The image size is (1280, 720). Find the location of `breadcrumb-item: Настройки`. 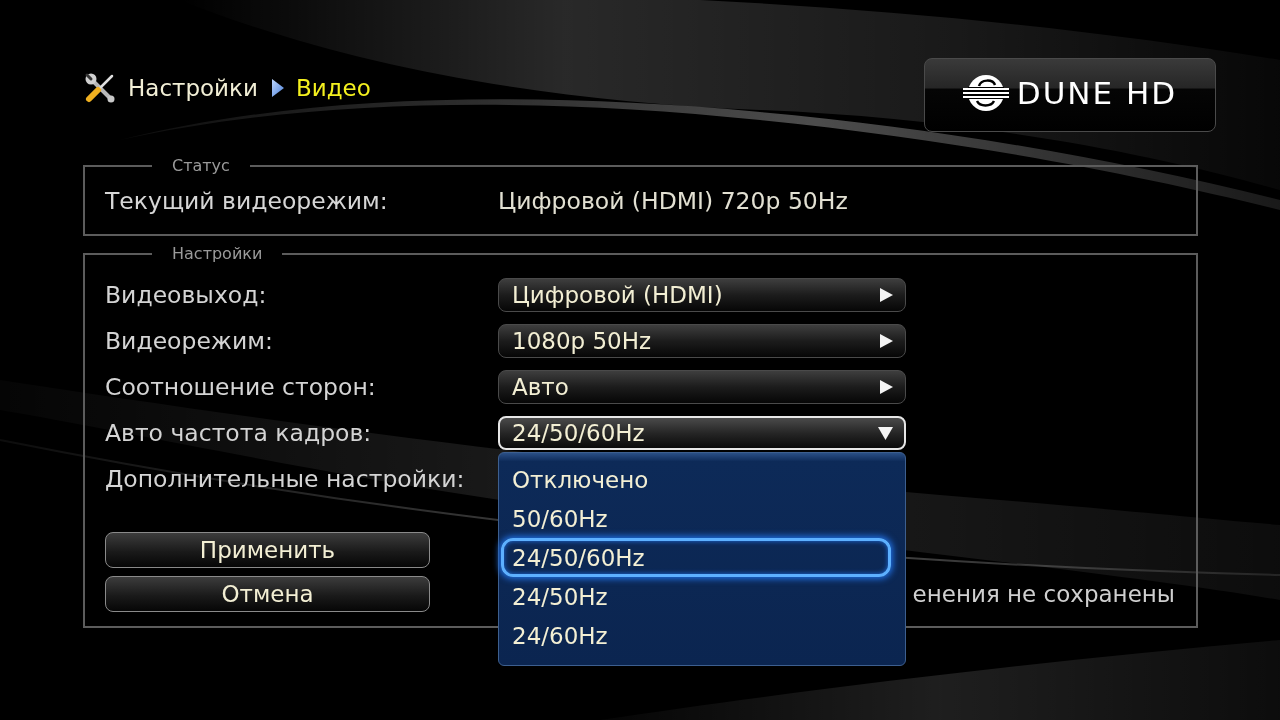

breadcrumb-item: Настройки is located at coordinates (193, 88).